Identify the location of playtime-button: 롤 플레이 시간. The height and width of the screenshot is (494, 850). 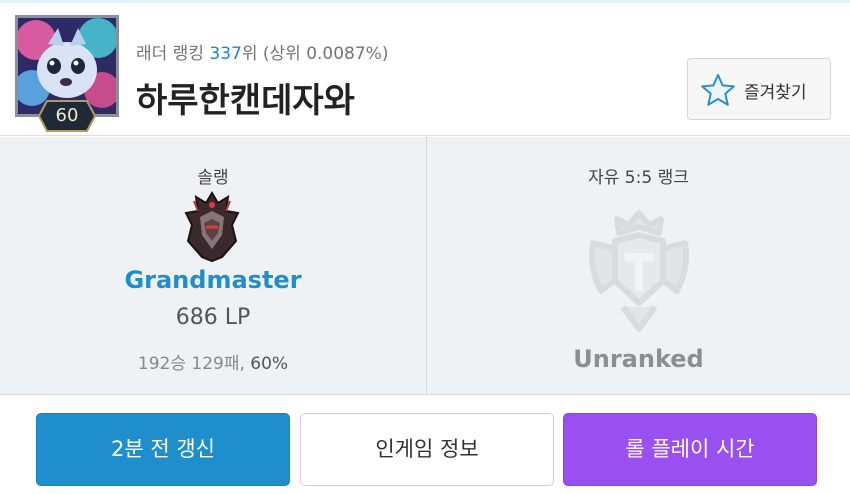
(690, 449).